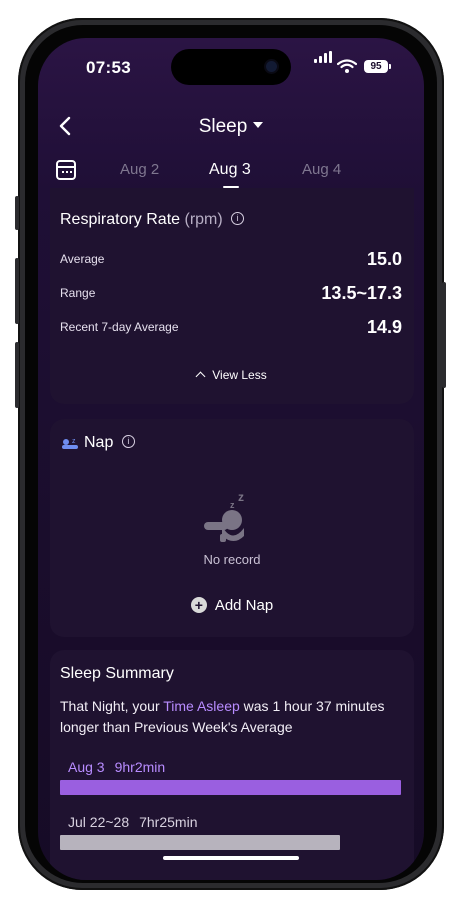  Describe the element at coordinates (86, 767) in the screenshot. I see `current-night-date: Aug 3` at that location.